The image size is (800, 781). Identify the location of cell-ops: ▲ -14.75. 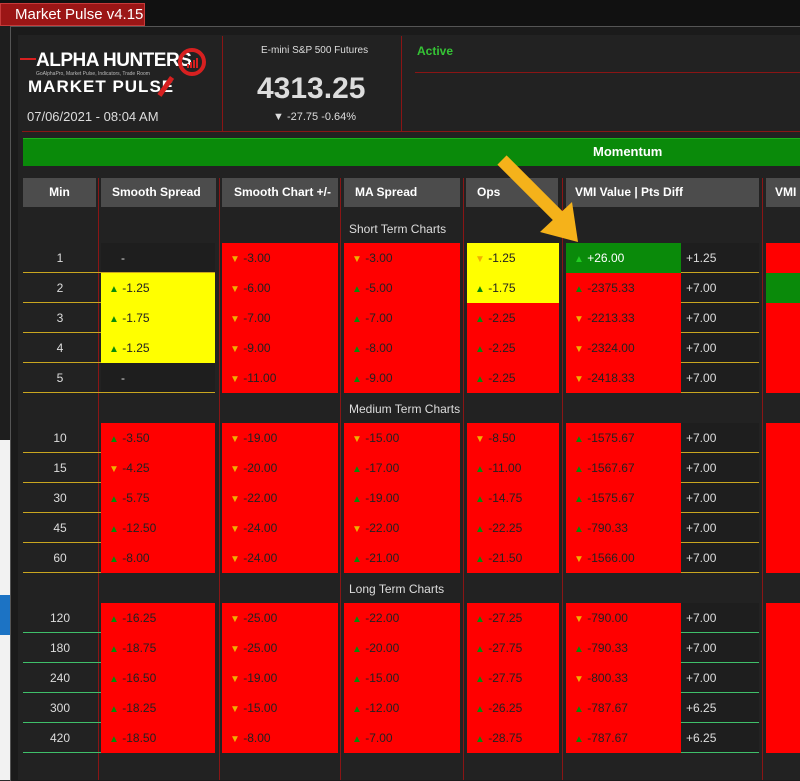
(513, 498).